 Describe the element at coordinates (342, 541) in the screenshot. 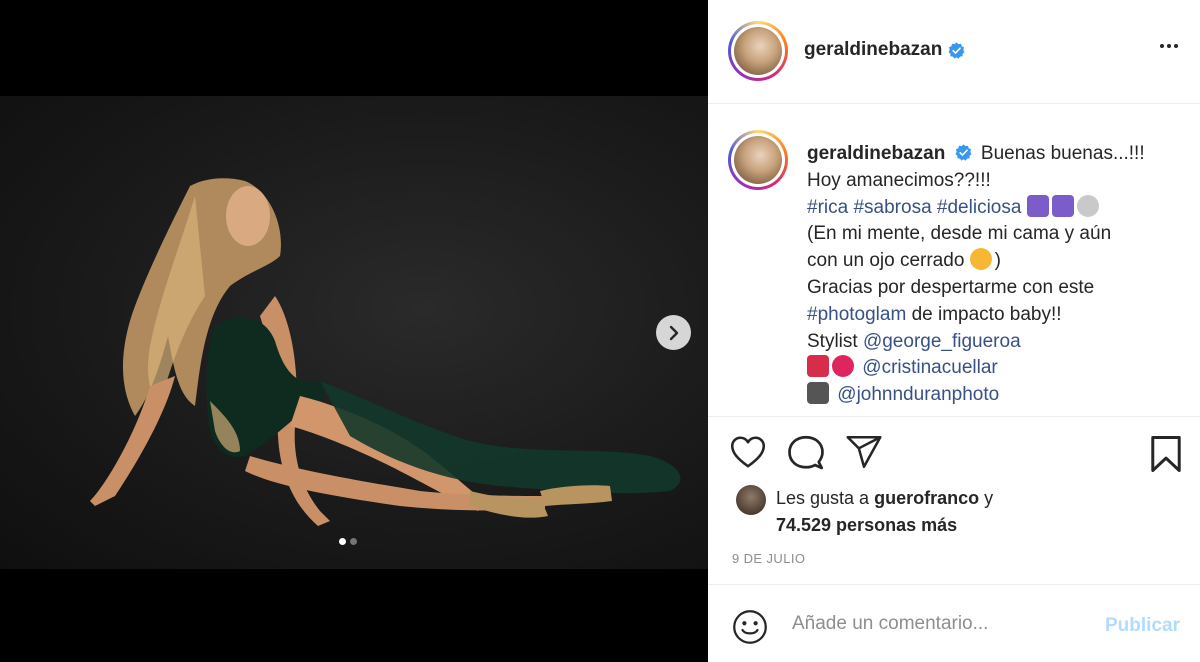

I see `carousel-dot-active` at that location.